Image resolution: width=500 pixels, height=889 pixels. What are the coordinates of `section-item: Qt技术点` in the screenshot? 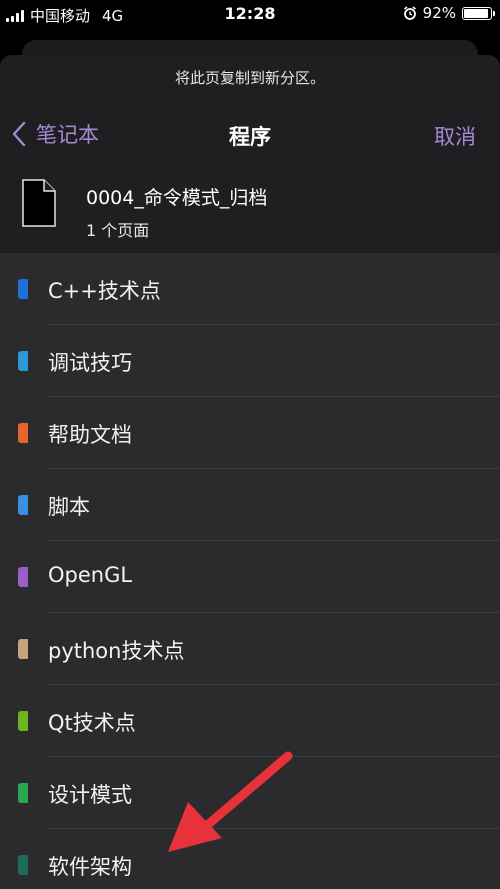 It's located at (250, 721).